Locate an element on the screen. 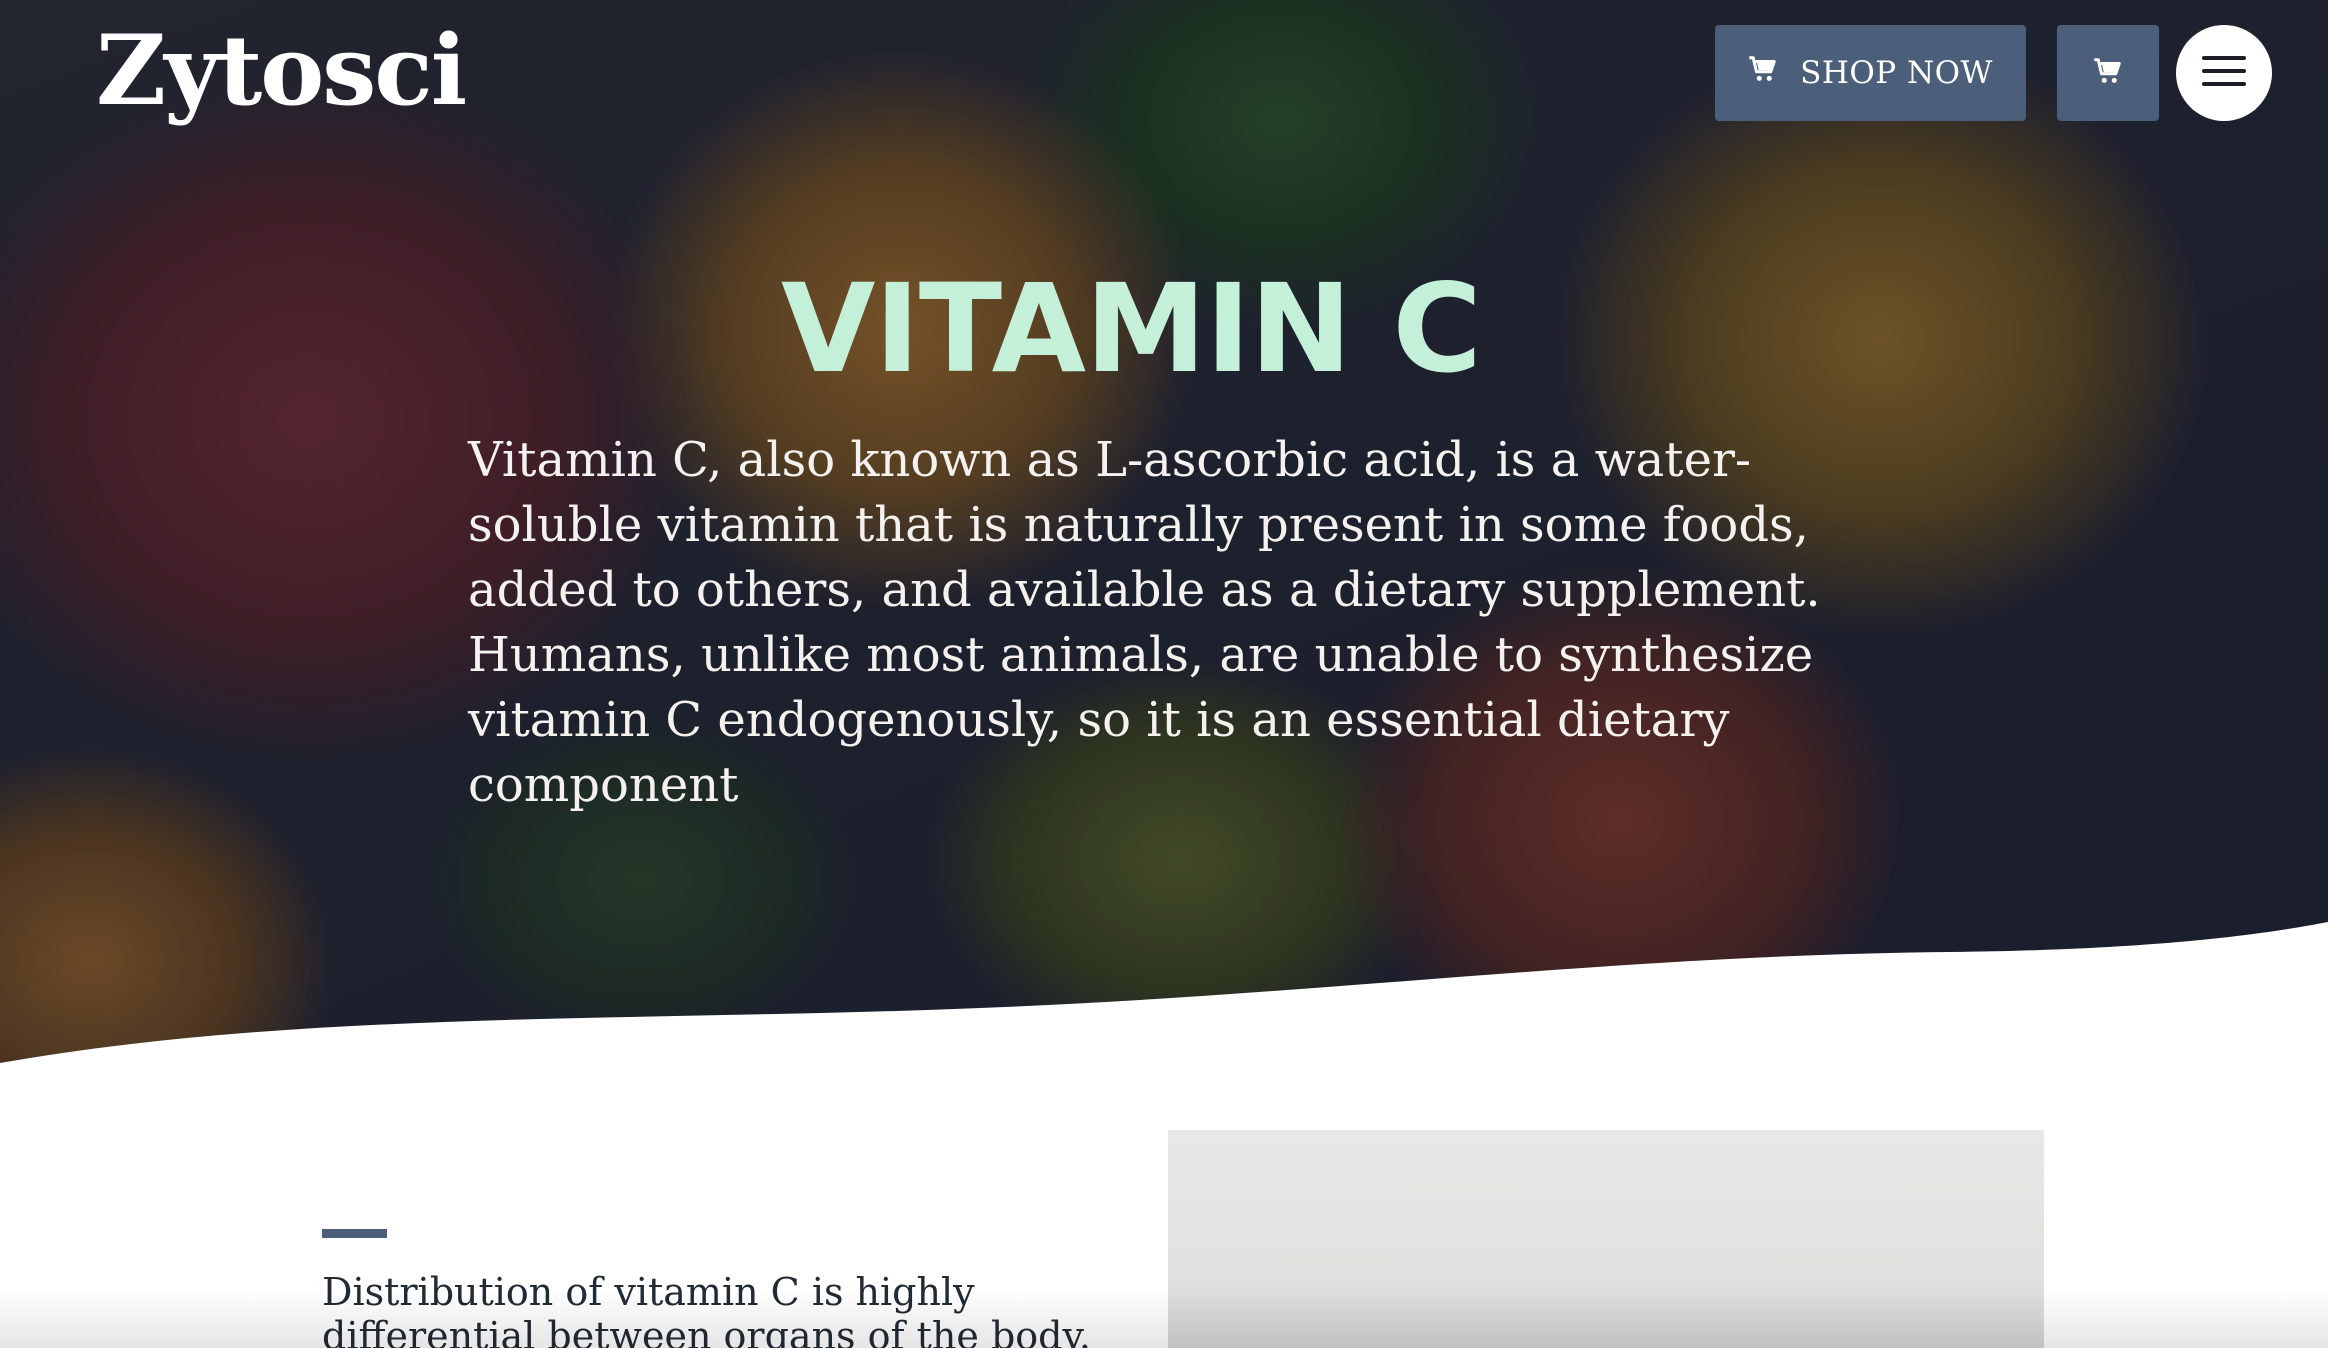 The image size is (2328, 1348). shop-now-button: SHOP NOW is located at coordinates (1870, 73).